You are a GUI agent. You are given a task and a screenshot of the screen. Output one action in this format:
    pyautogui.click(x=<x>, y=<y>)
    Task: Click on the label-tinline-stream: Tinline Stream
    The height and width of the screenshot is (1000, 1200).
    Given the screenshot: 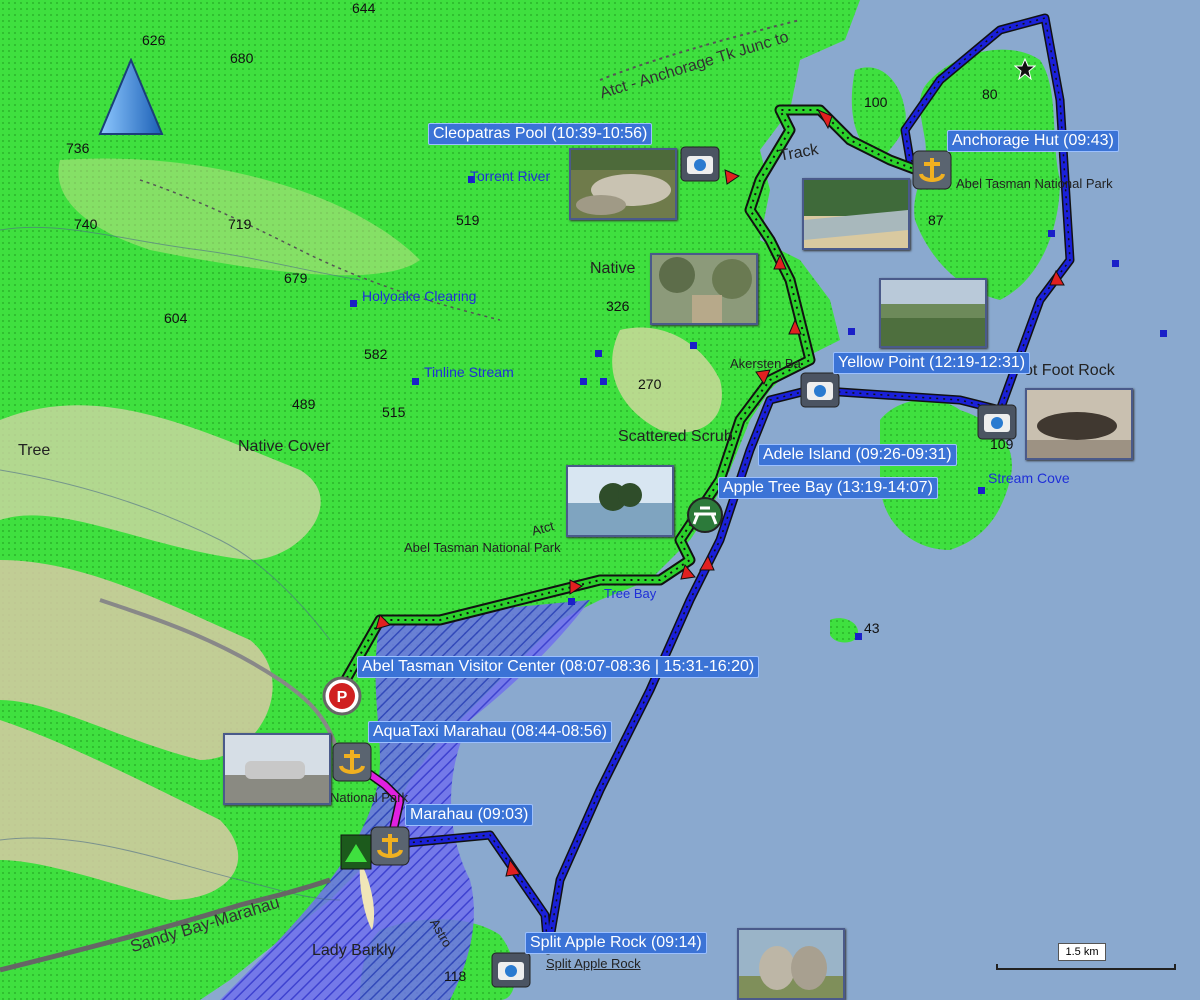 What is the action you would take?
    pyautogui.click(x=469, y=372)
    